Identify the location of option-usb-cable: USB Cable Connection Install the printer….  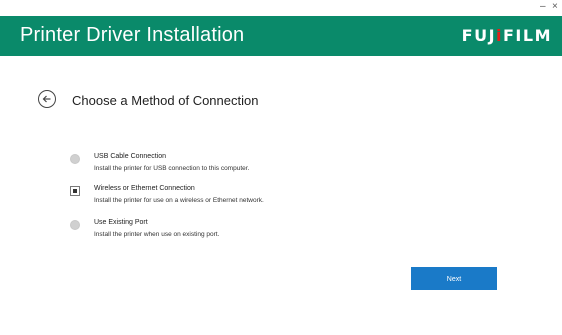
(280, 166).